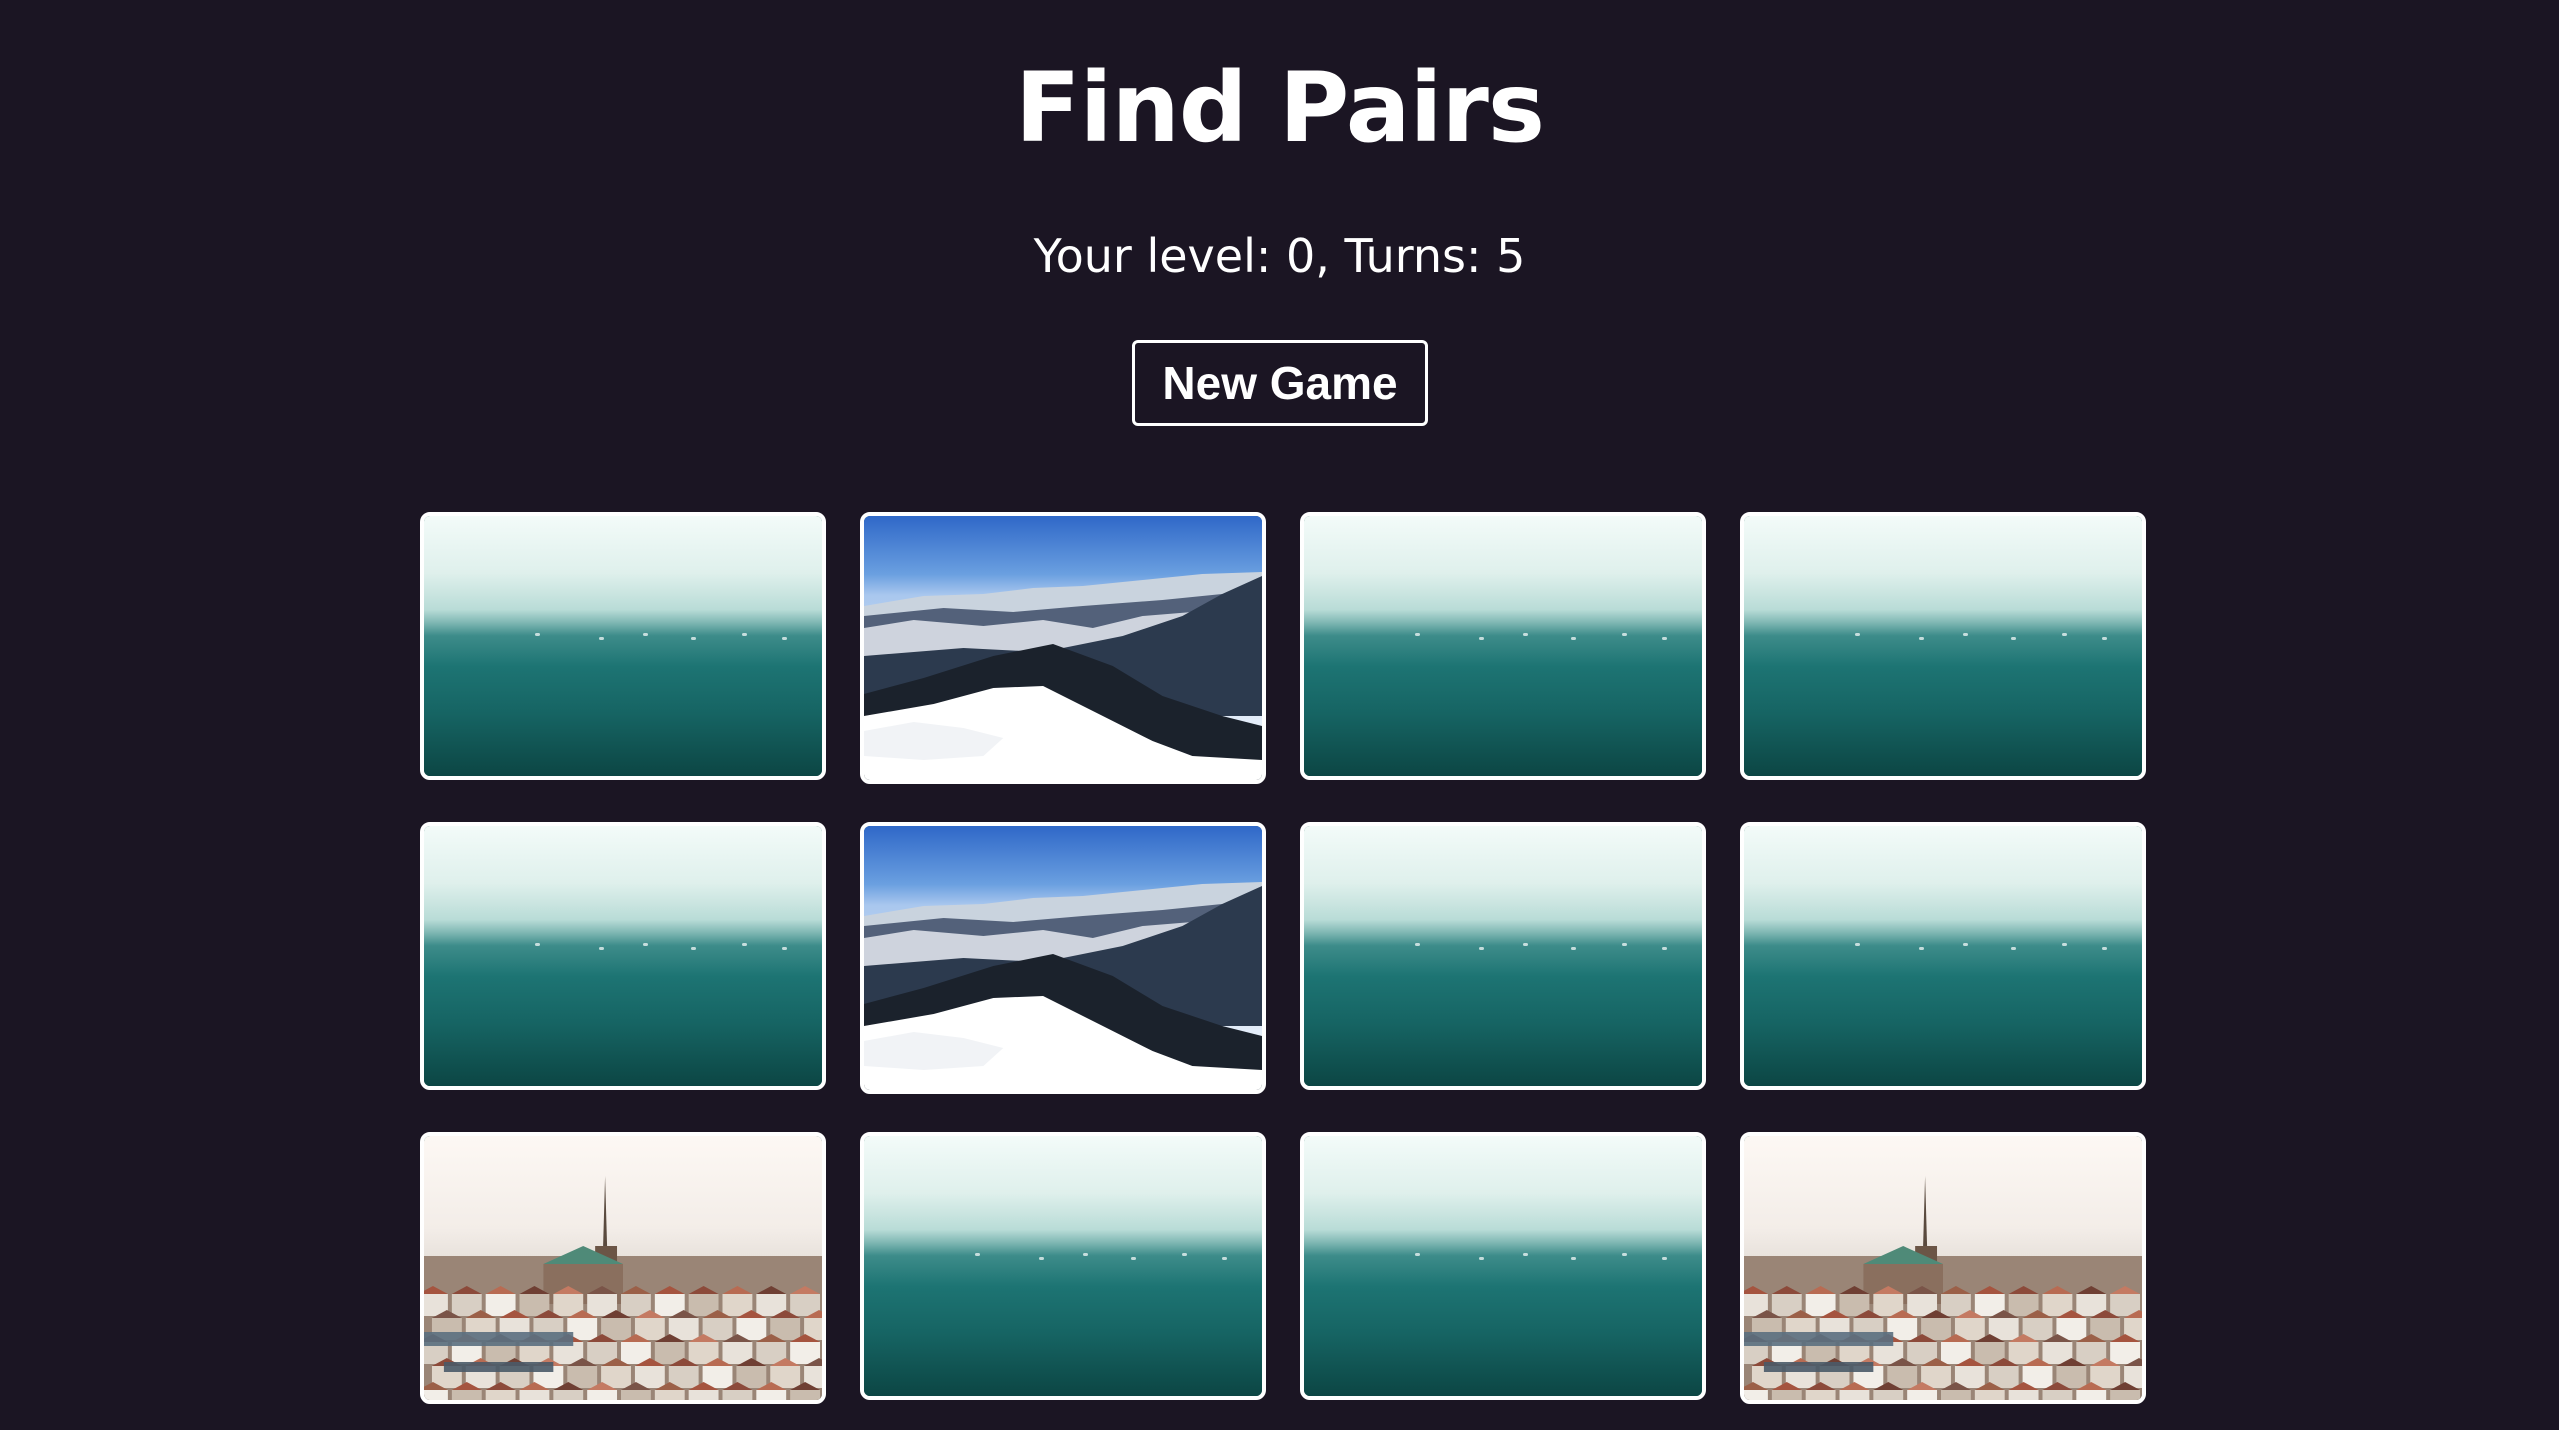 This screenshot has width=2559, height=1430. Describe the element at coordinates (1280, 108) in the screenshot. I see `page-title: Find Pairs` at that location.